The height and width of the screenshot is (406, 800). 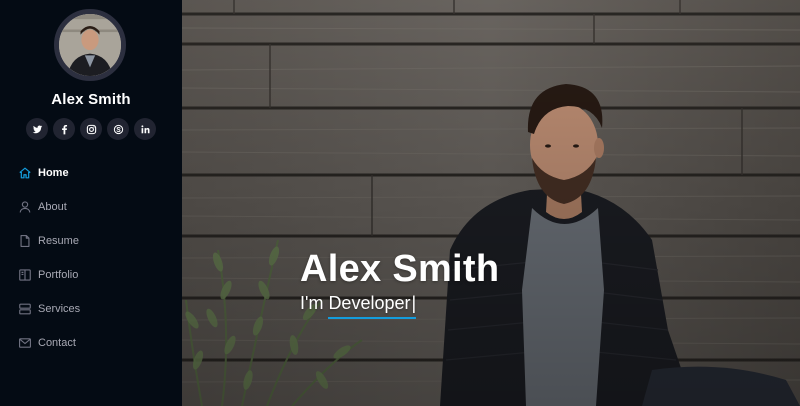 I want to click on avatar, so click(x=90, y=45).